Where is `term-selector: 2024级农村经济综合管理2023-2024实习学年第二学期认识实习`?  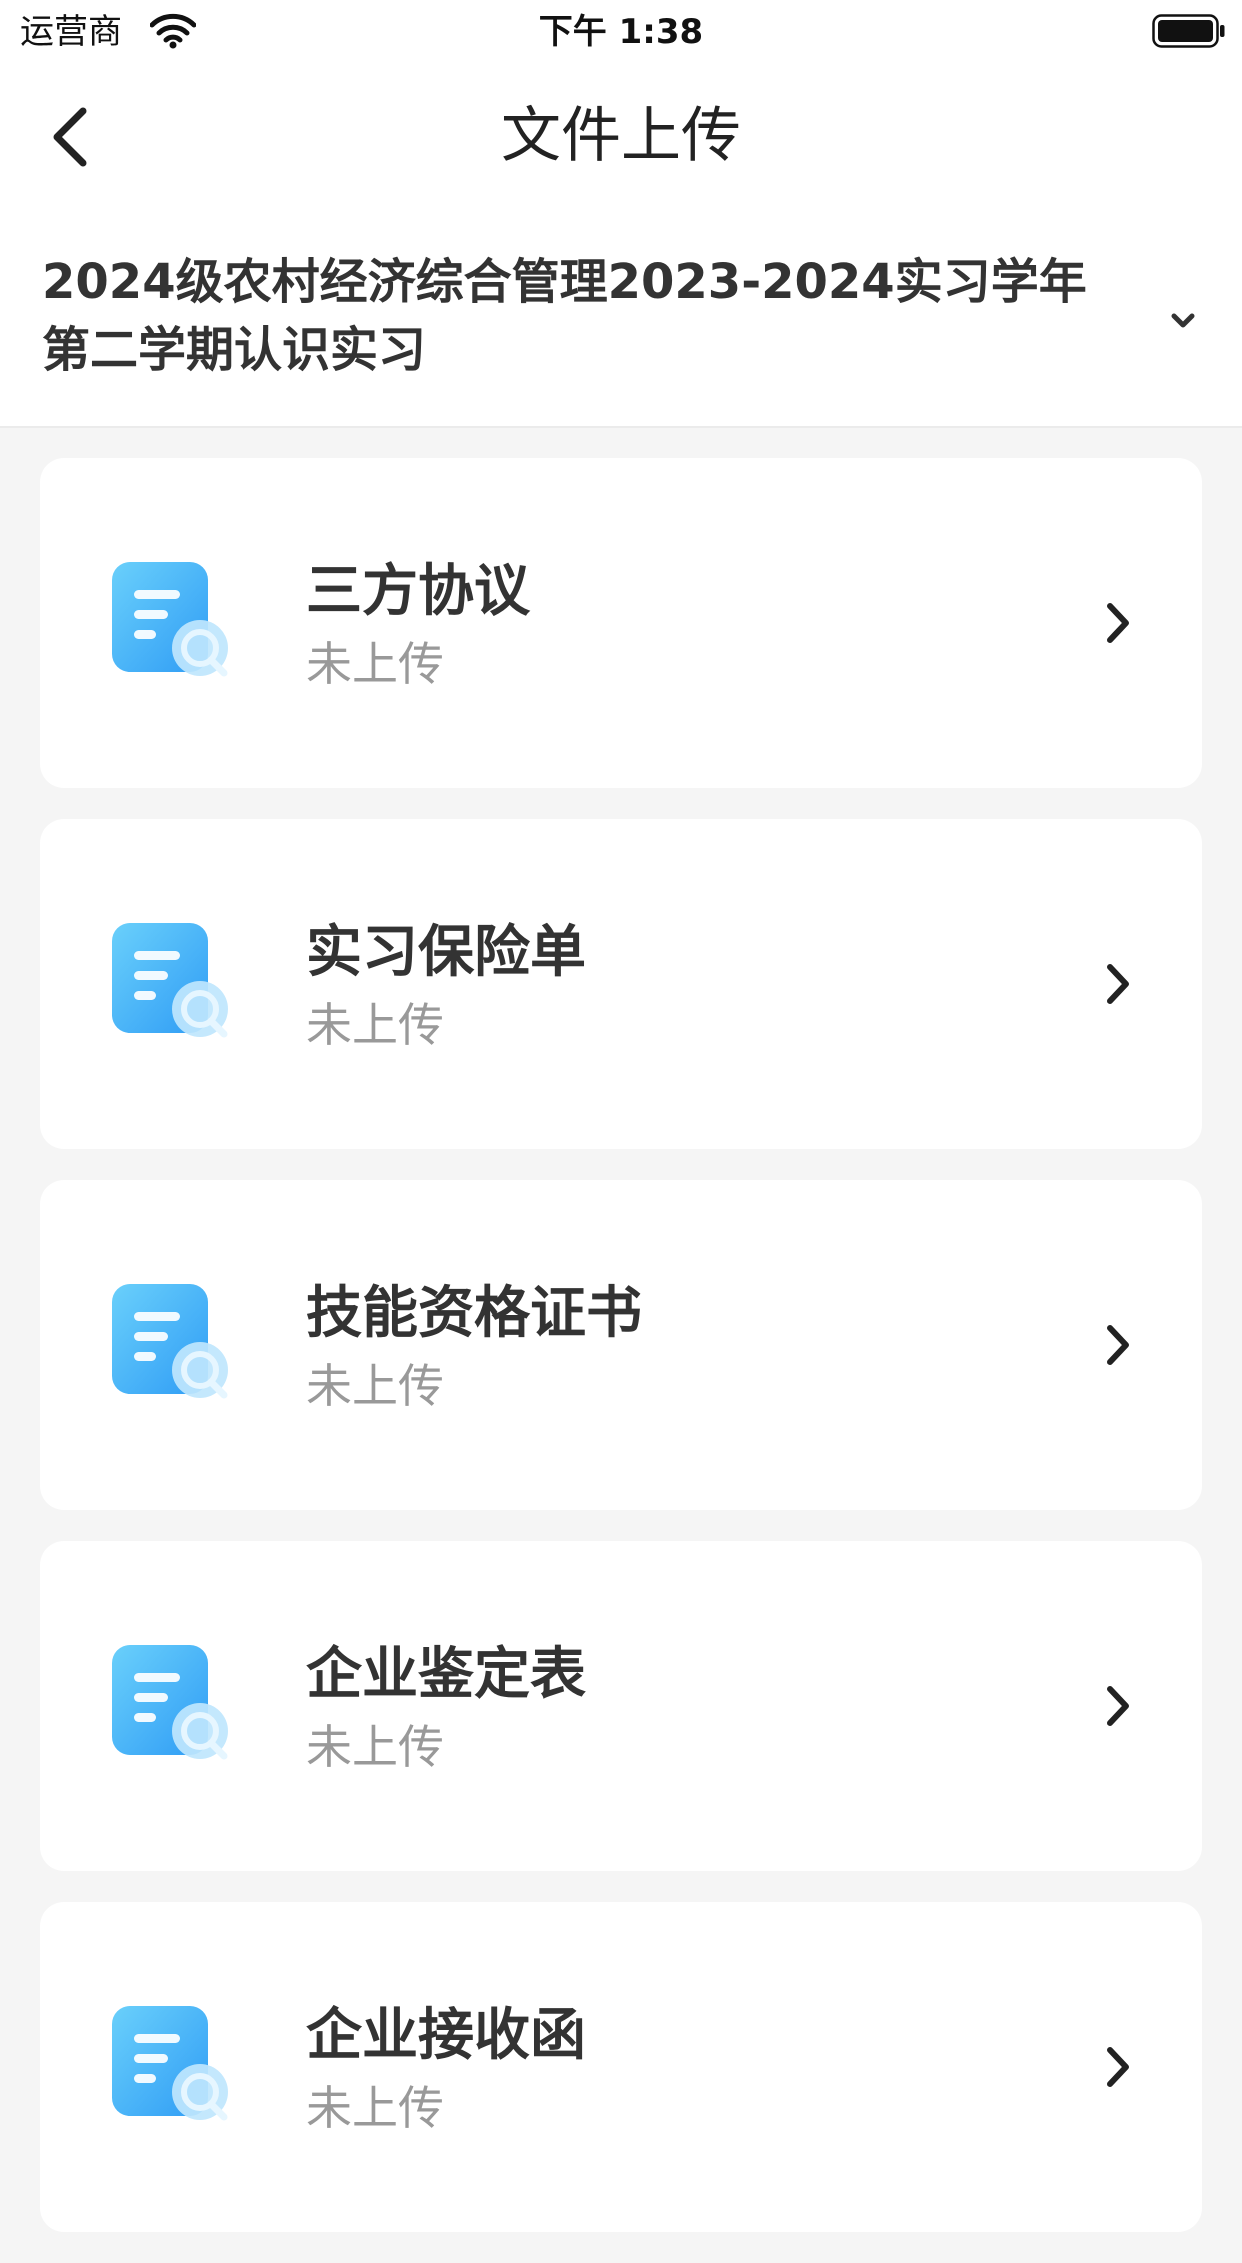 term-selector: 2024级农村经济综合管理2023-2024实习学年第二学期认识实习 is located at coordinates (621, 320).